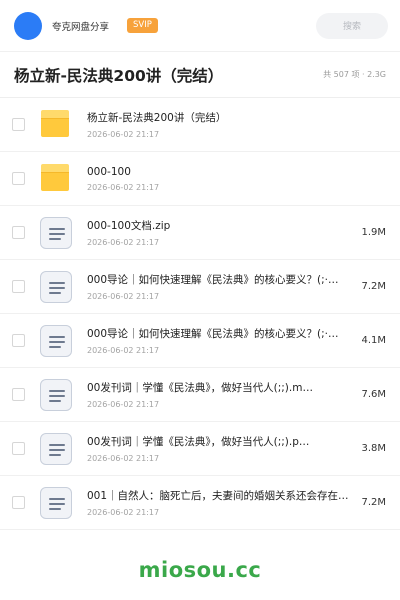 The width and height of the screenshot is (400, 600). What do you see at coordinates (28, 25) in the screenshot?
I see `avatar` at bounding box center [28, 25].